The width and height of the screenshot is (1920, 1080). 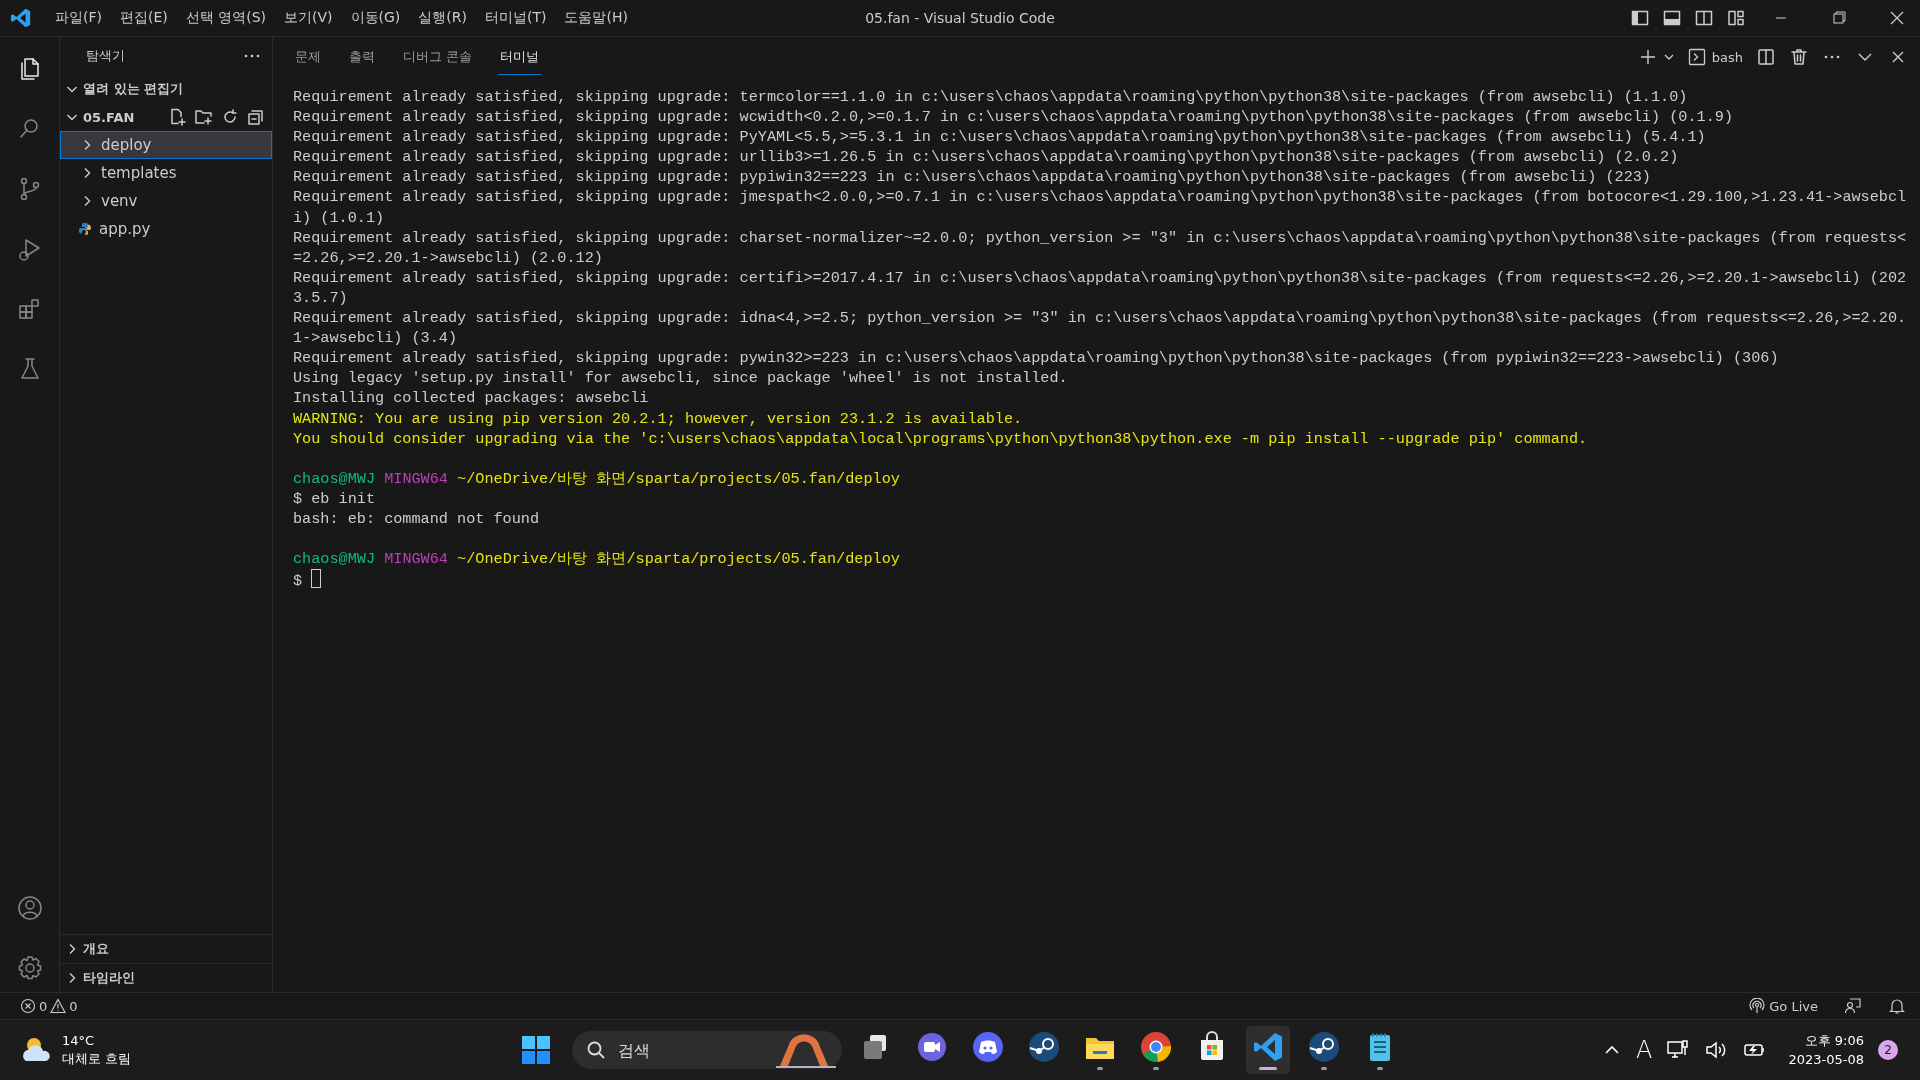 I want to click on section-header: 타임라인, so click(x=166, y=977).